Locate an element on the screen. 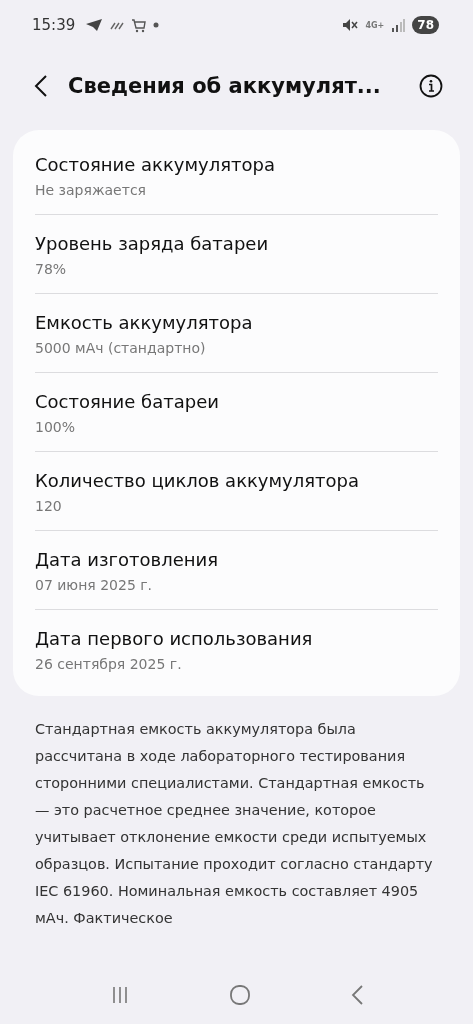  item-title: Количество циклов аккумулятора is located at coordinates (198, 481).